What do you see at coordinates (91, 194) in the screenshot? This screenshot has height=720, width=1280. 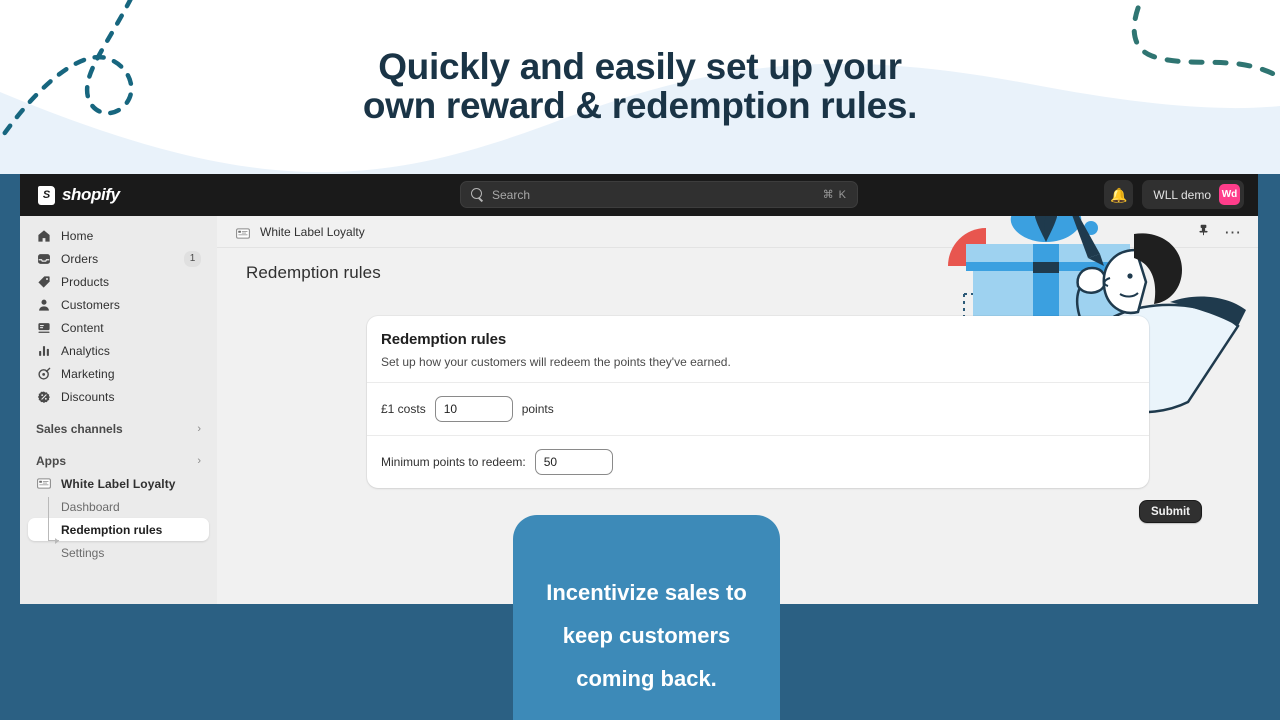 I see `shopify-wordmark: shopify` at bounding box center [91, 194].